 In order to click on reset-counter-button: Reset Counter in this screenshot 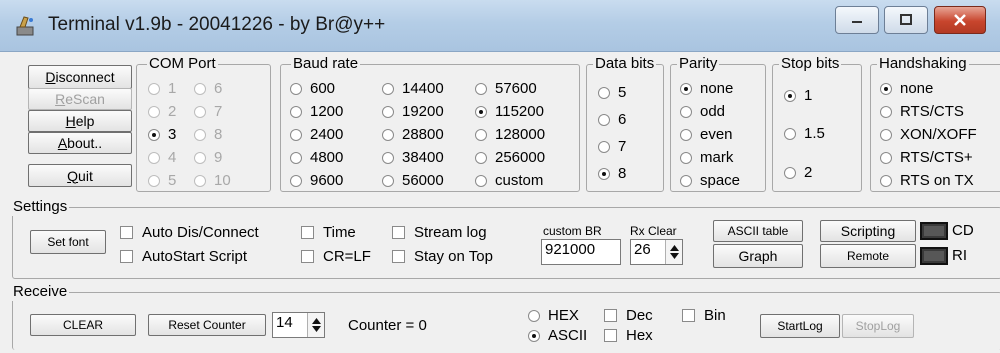, I will do `click(207, 325)`.